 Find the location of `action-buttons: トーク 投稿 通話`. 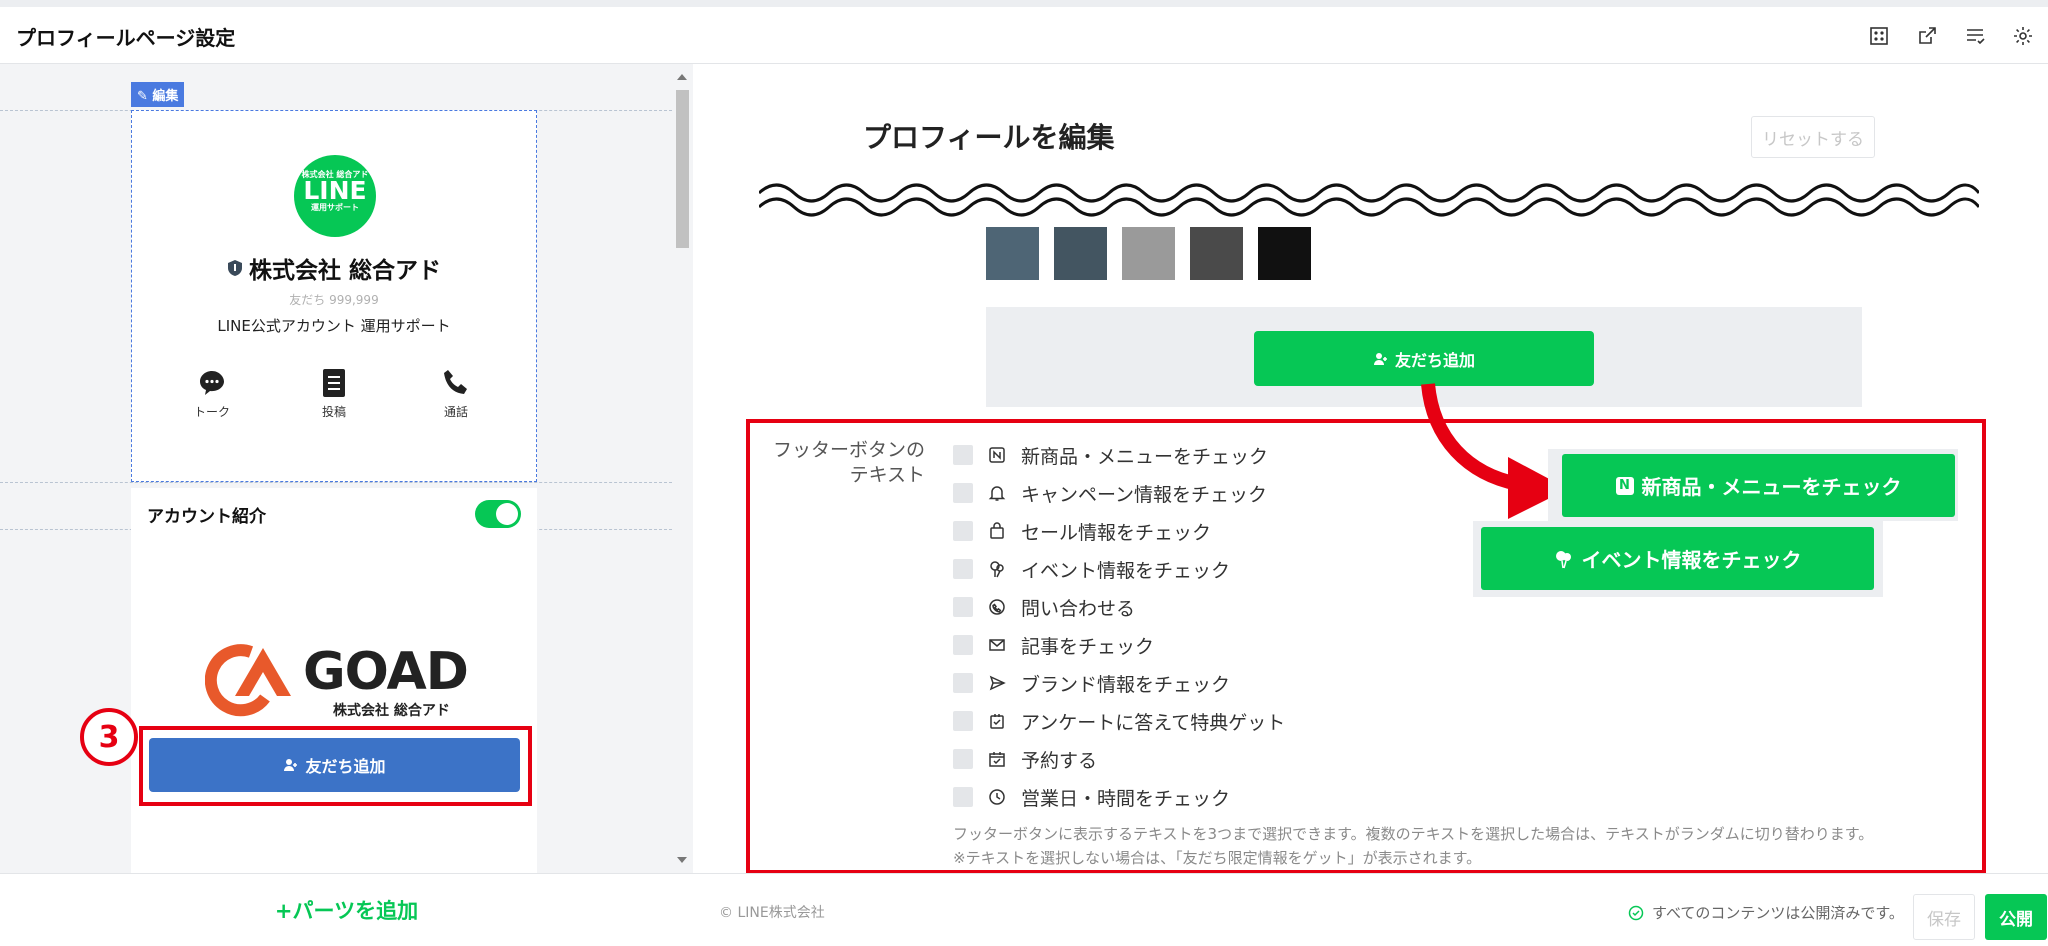

action-buttons: トーク 投稿 通話 is located at coordinates (334, 393).